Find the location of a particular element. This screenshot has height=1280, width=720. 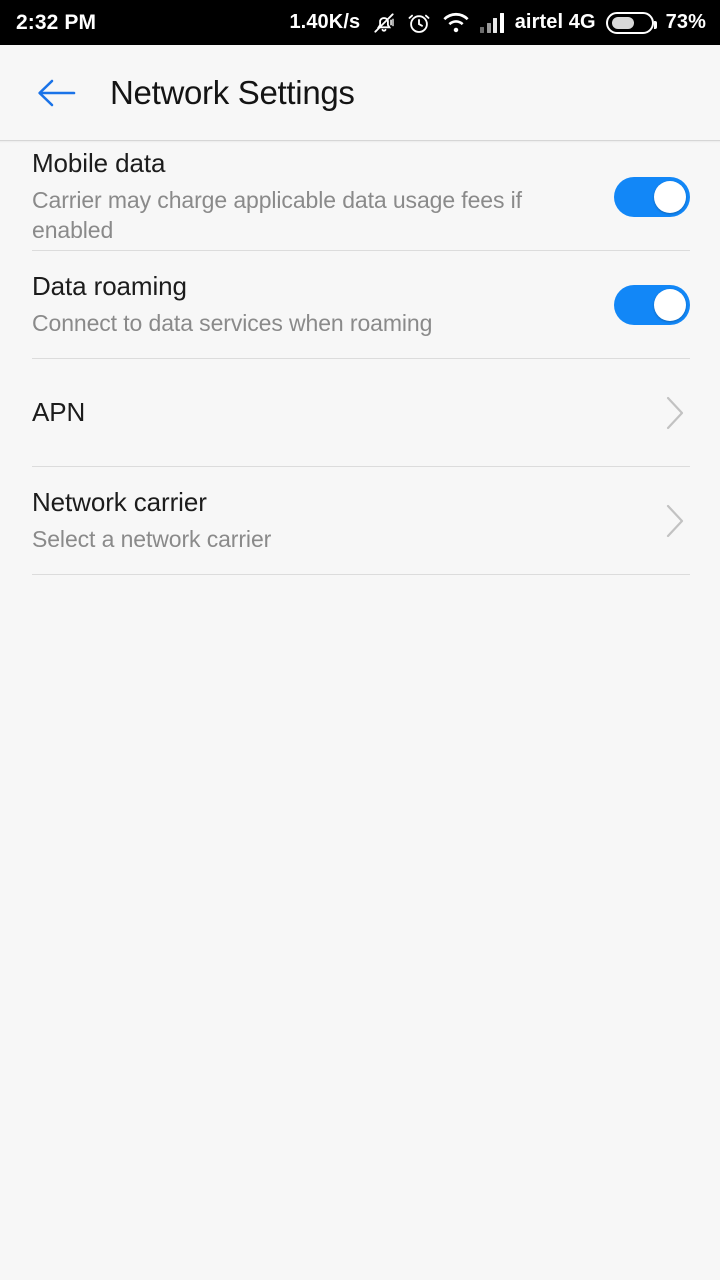

setting-title: Data roaming is located at coordinates (109, 285).